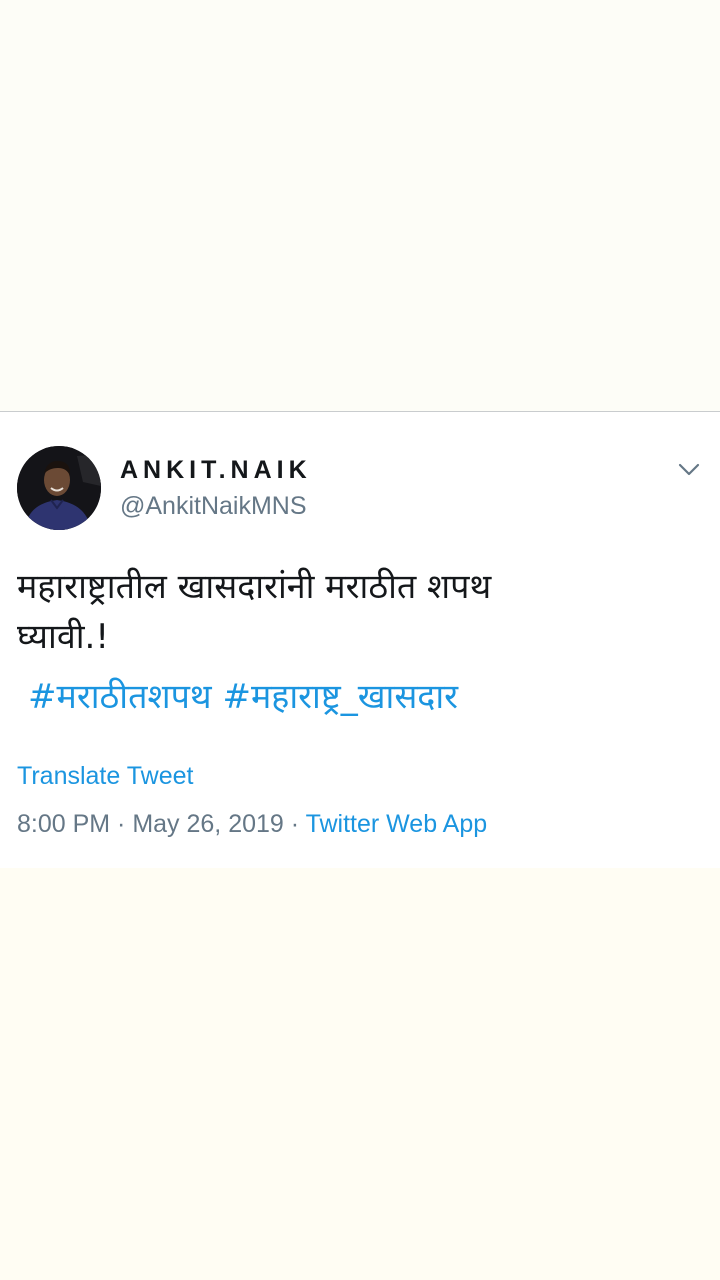  What do you see at coordinates (213, 506) in the screenshot?
I see `user-handle: @AnkitNaikMNS` at bounding box center [213, 506].